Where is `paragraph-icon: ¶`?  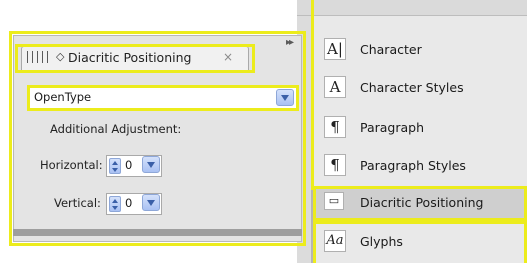 paragraph-icon: ¶ is located at coordinates (335, 127).